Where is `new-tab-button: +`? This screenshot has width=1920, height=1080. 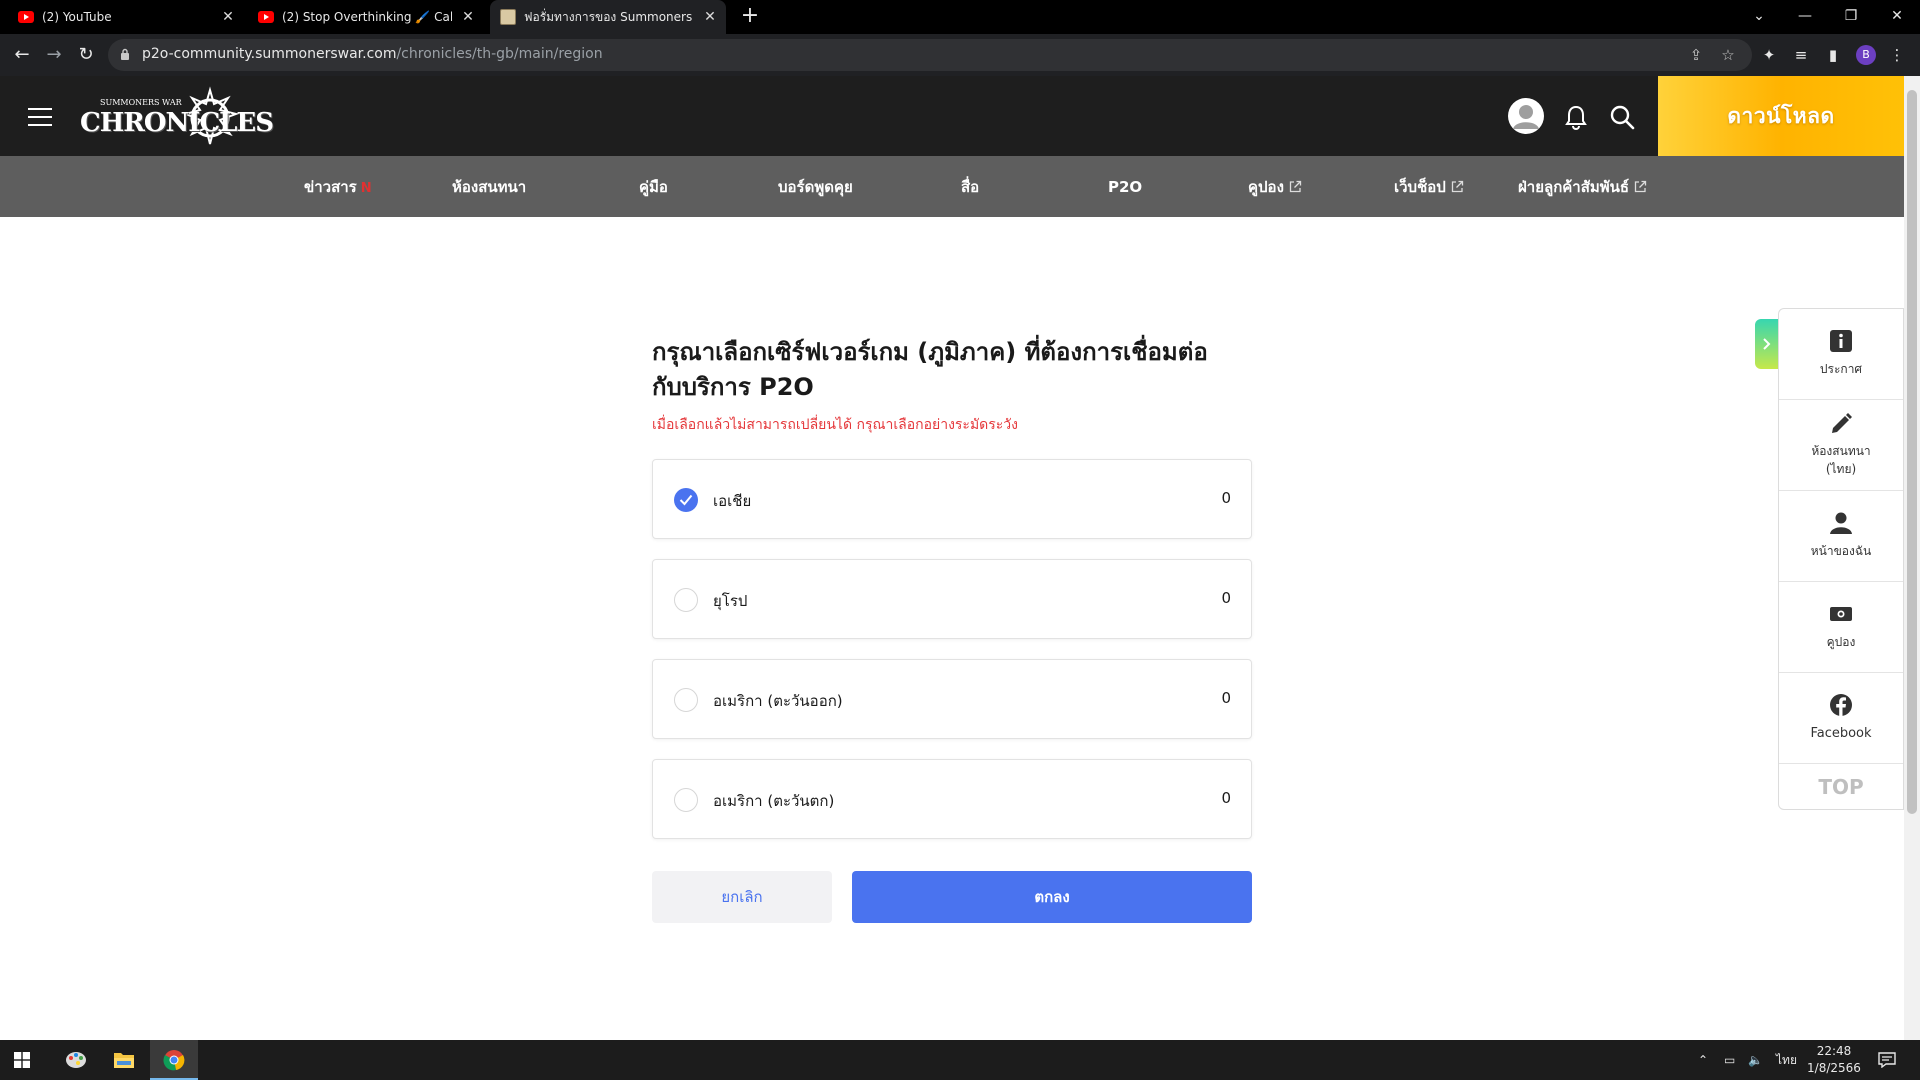
new-tab-button: + is located at coordinates (750, 17).